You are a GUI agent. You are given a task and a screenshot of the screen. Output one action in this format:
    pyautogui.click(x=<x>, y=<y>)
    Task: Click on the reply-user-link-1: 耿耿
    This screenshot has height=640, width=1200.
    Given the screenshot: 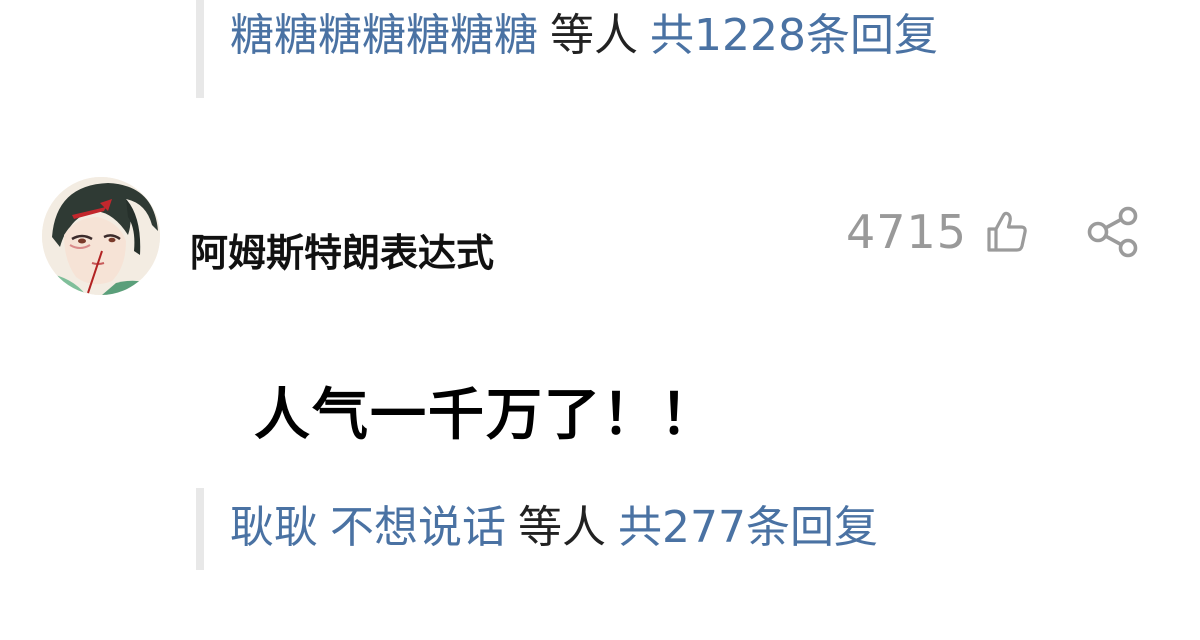 What is the action you would take?
    pyautogui.click(x=274, y=527)
    